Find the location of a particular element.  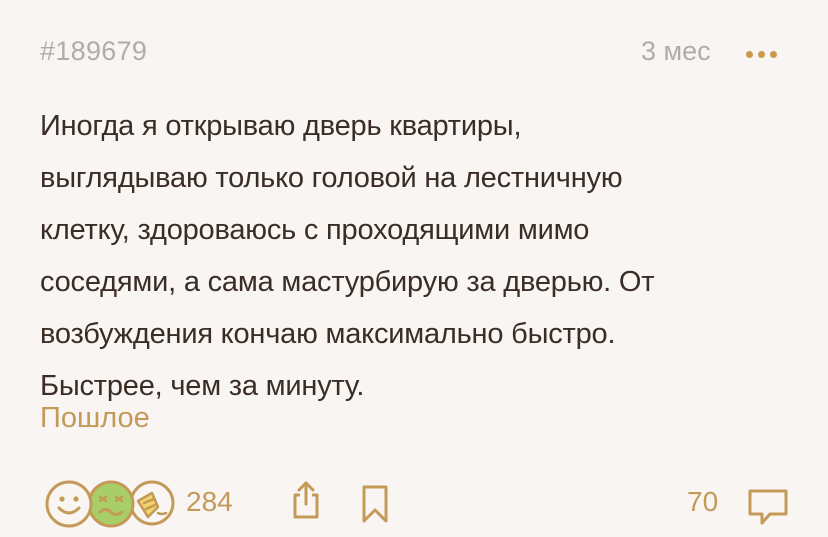

post-body-line: Быстрее, чем за минуту. is located at coordinates (202, 386).